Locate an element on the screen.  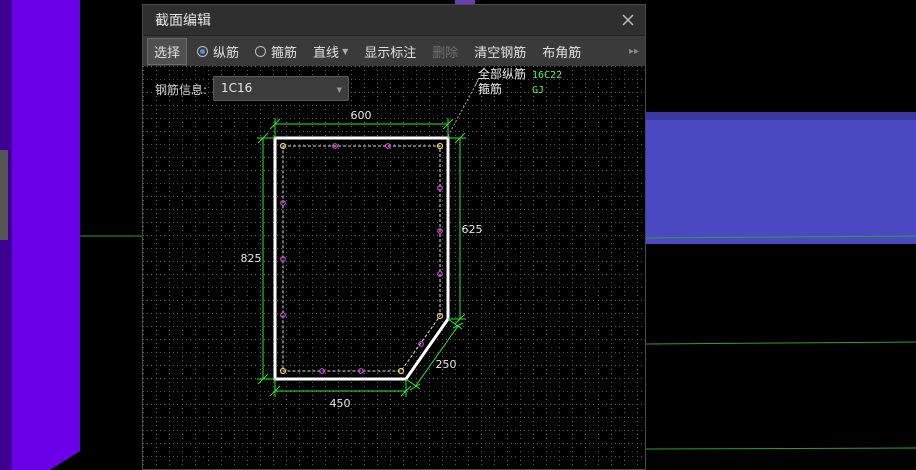
dim-top-text: 600 is located at coordinates (361, 115).